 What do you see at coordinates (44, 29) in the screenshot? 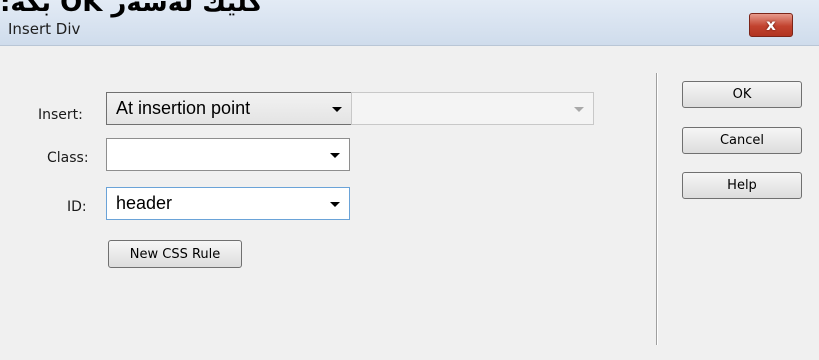
I see `window-title: Insert Div` at bounding box center [44, 29].